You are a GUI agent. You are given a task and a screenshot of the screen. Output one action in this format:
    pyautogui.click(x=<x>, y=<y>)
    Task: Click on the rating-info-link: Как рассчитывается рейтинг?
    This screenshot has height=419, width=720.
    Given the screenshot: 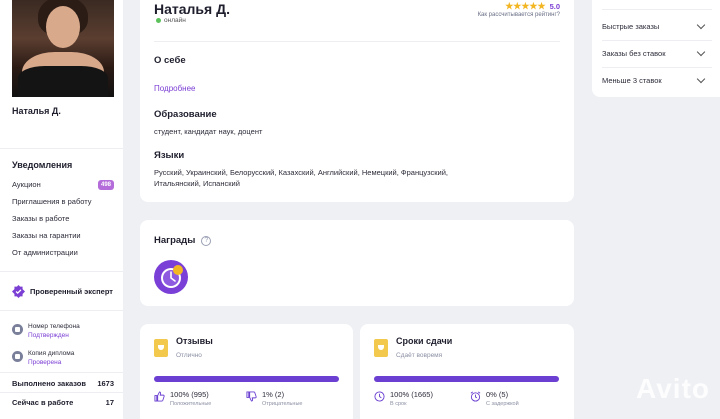 What is the action you would take?
    pyautogui.click(x=519, y=15)
    